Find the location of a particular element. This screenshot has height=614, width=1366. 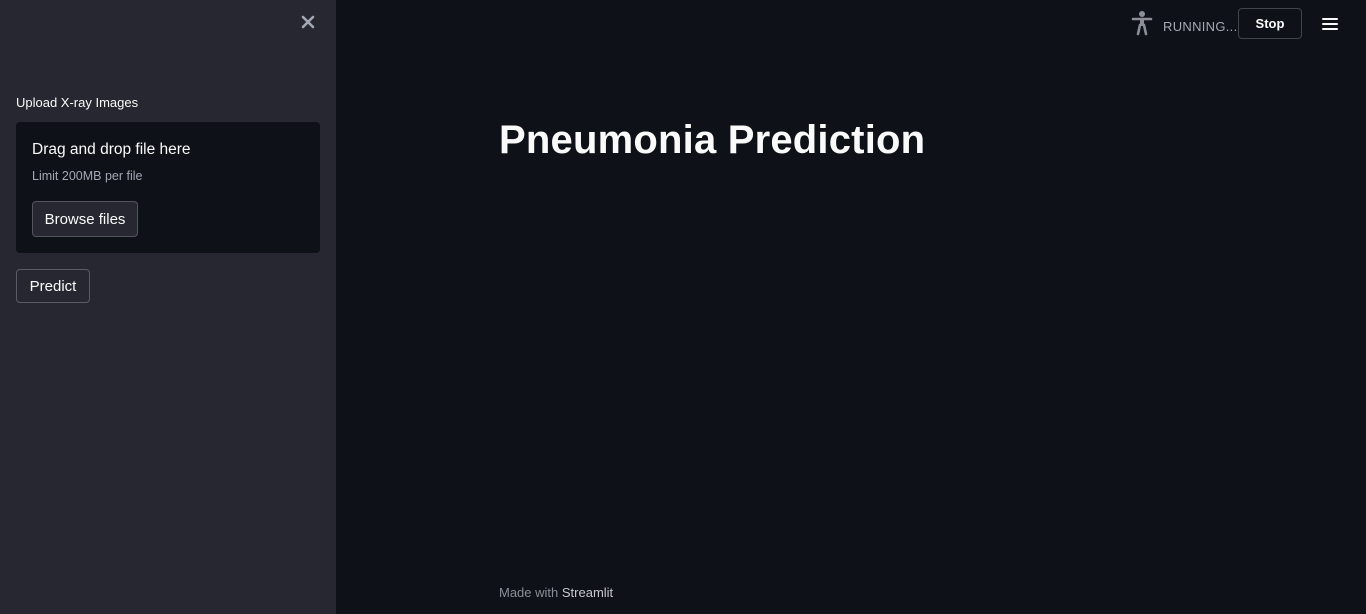

dropzone-limit-text: Limit 200MB per file is located at coordinates (87, 176).